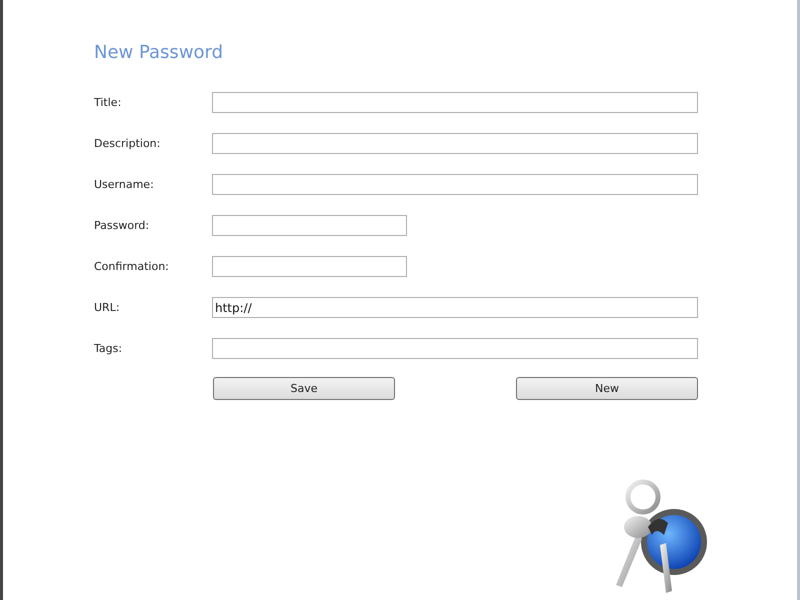 The width and height of the screenshot is (800, 600). Describe the element at coordinates (159, 53) in the screenshot. I see `form-heading: New Password` at that location.